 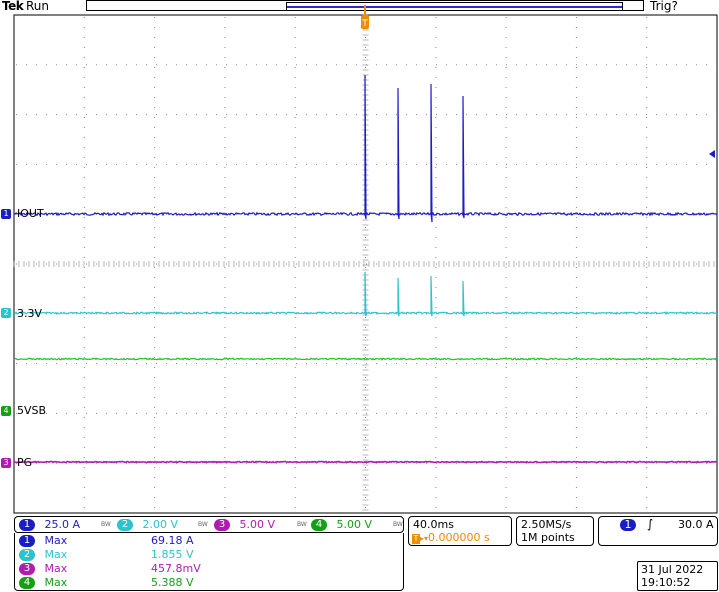 I want to click on trigger-delay: T ▸▾0.000000 s, so click(x=451, y=537).